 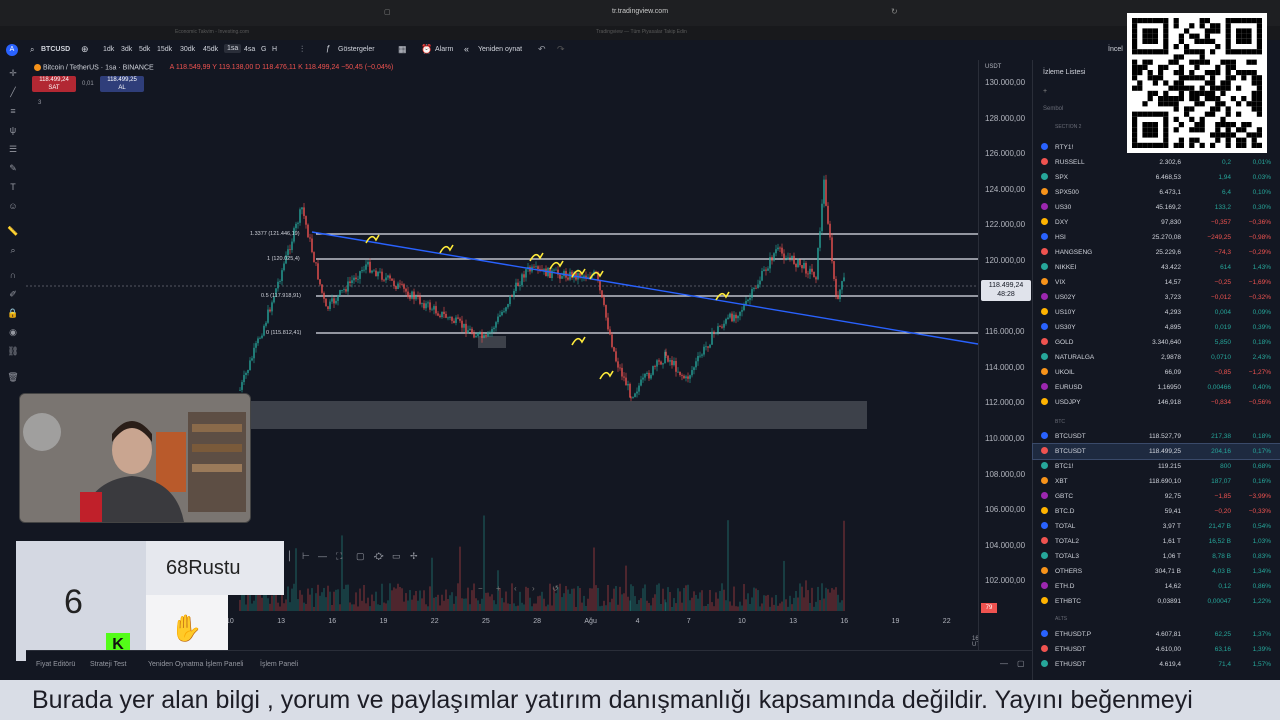 I want to click on watchlist-row: EURUSD 1,16950 0,00466 0,40%, so click(x=1156, y=387).